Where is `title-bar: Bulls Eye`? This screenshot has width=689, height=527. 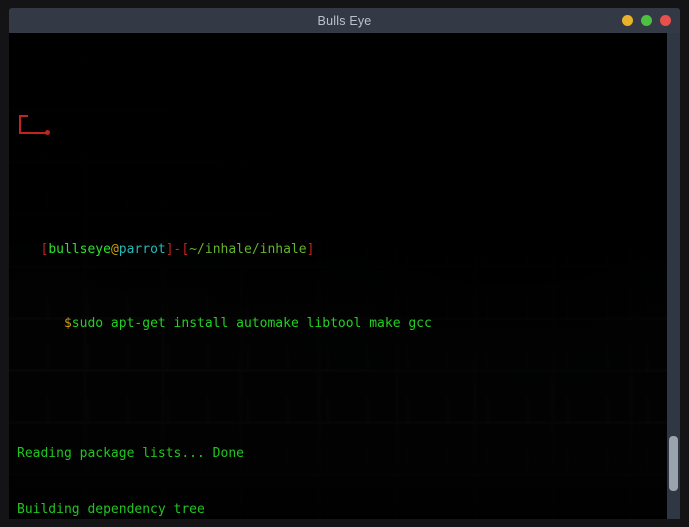
title-bar: Bulls Eye is located at coordinates (344, 20).